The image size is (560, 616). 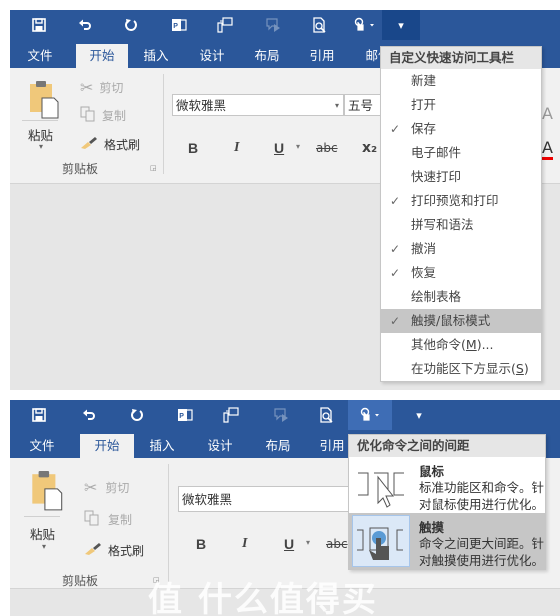 I want to click on font-name-value: 微软雅黑, so click(x=201, y=105).